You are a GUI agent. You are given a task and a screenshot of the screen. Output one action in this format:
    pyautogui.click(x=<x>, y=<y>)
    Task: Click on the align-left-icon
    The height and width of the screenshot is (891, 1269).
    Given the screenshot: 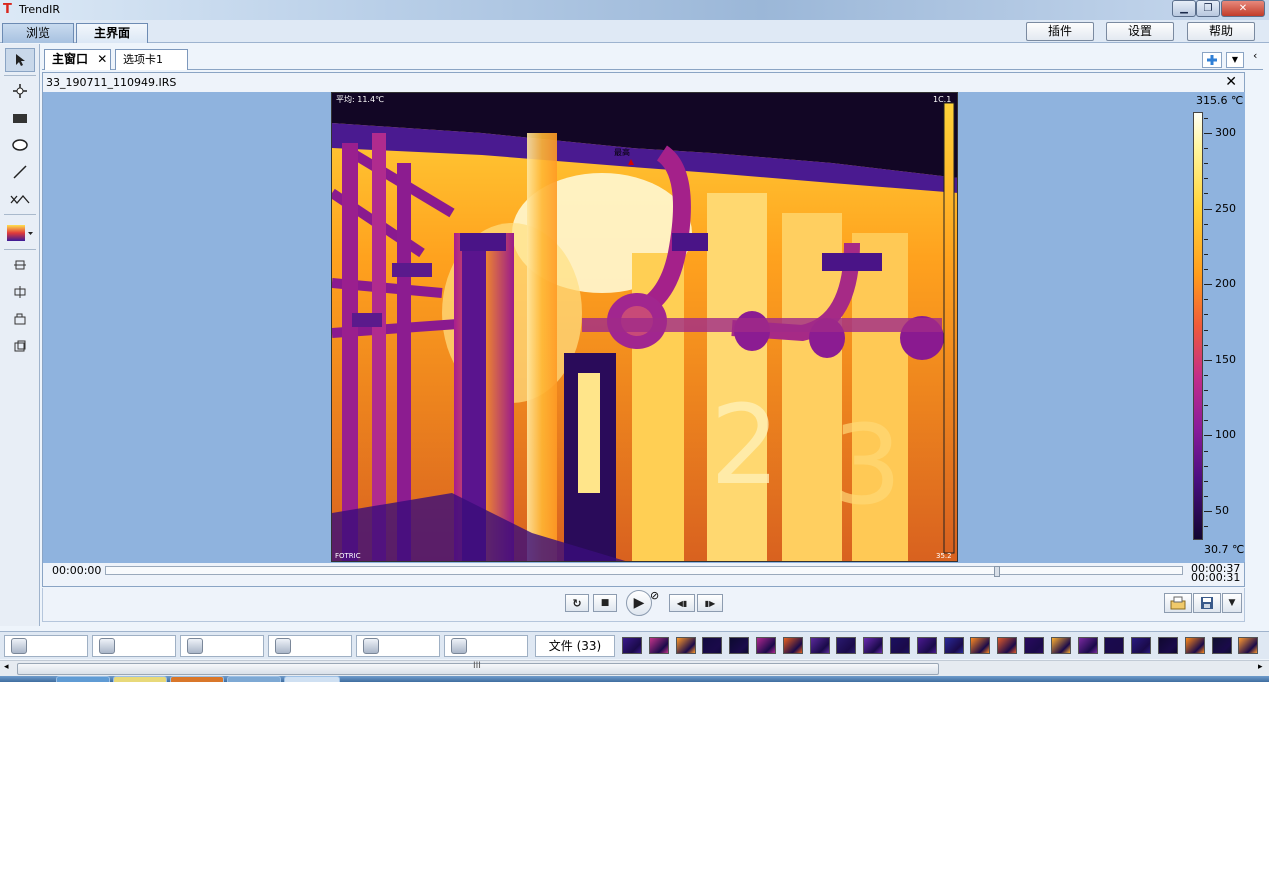 What is the action you would take?
    pyautogui.click(x=20, y=319)
    